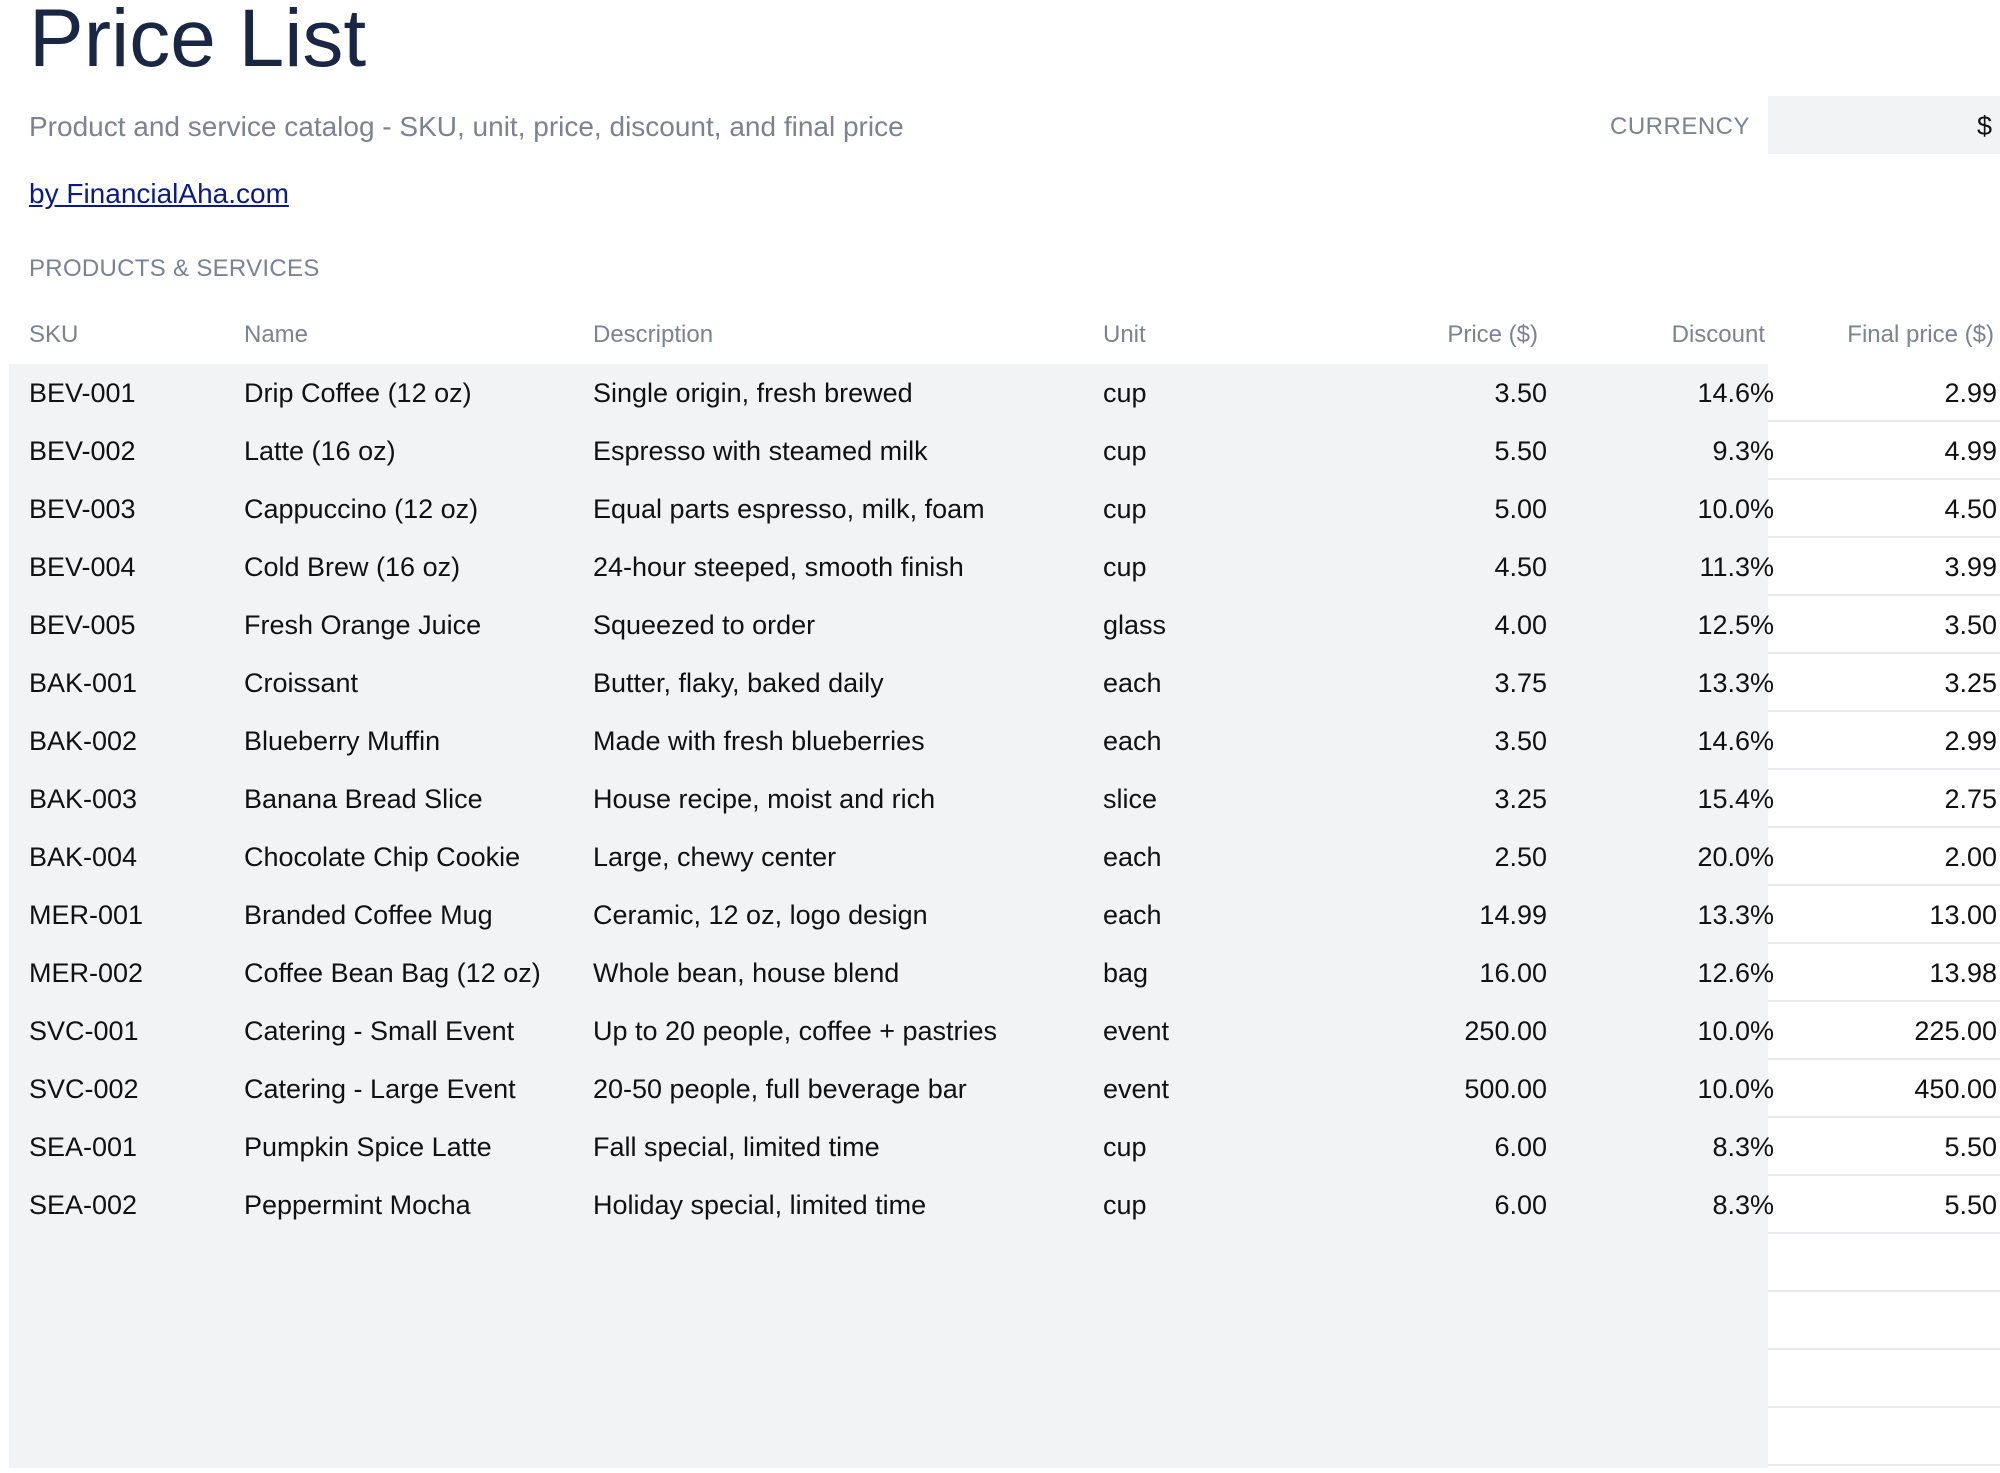 The image size is (2000, 1473). Describe the element at coordinates (1492, 334) in the screenshot. I see `column-header-price: Price ($)` at that location.